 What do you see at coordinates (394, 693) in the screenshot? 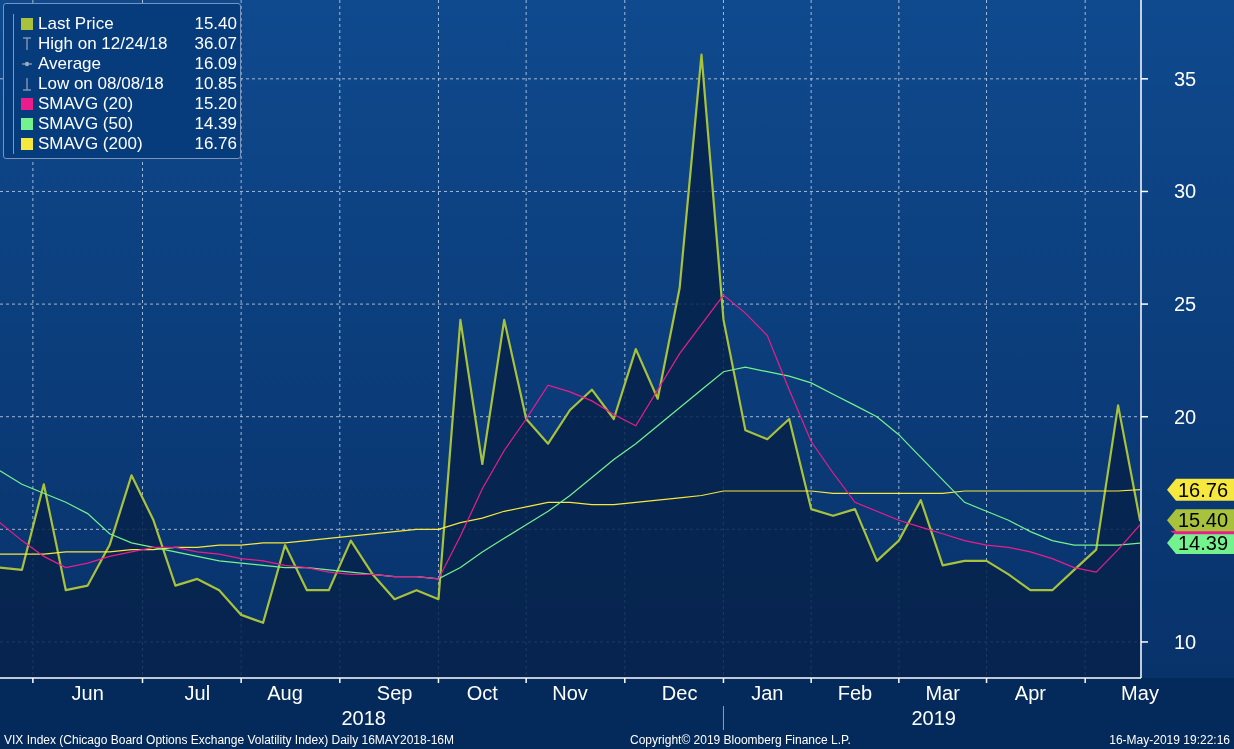
I see `month-label: Sep` at bounding box center [394, 693].